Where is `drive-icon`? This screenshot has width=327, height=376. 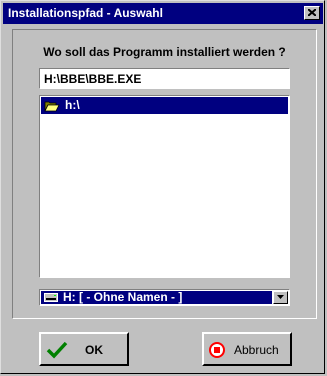 drive-icon is located at coordinates (51, 297).